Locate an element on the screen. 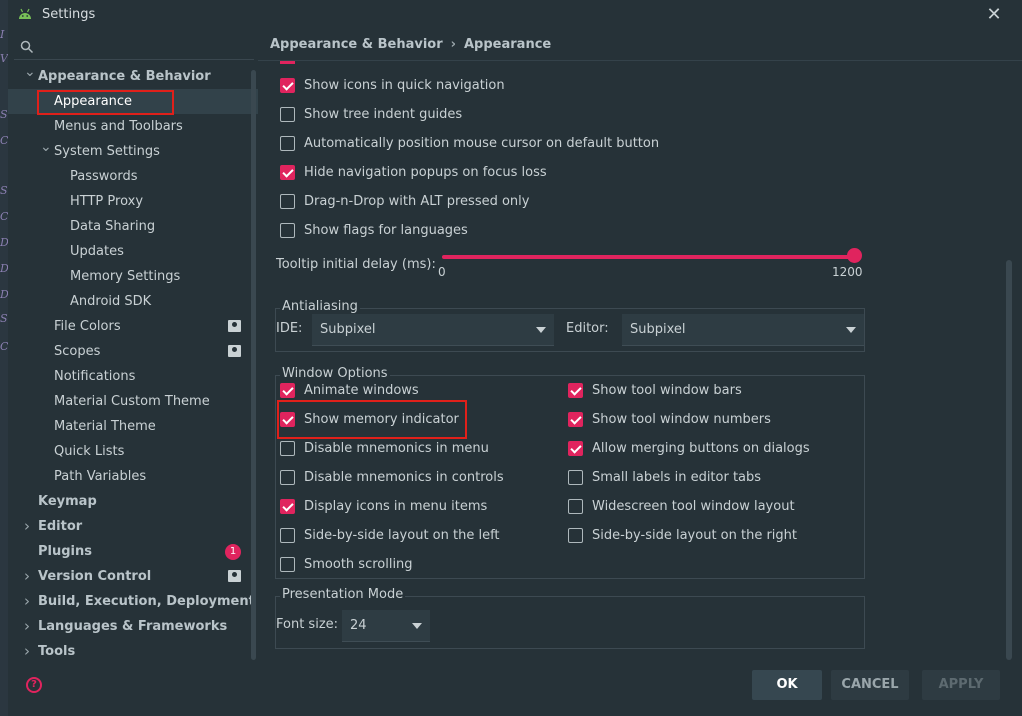  sidebar-item-label: File Colors is located at coordinates (87, 326).